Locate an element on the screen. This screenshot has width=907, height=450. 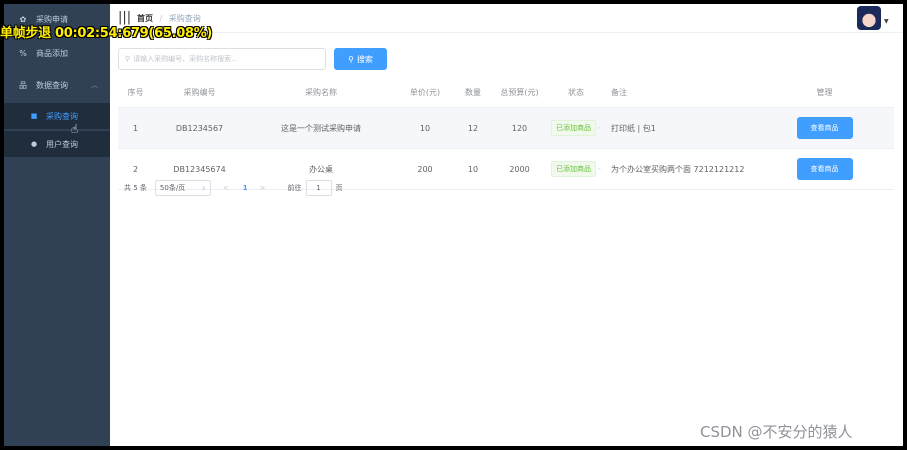
user-icon: ● is located at coordinates (34, 144).